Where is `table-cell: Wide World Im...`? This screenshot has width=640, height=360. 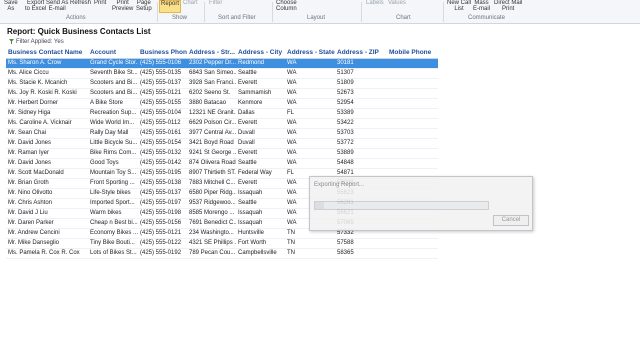
table-cell: Wide World Im... is located at coordinates (113, 123).